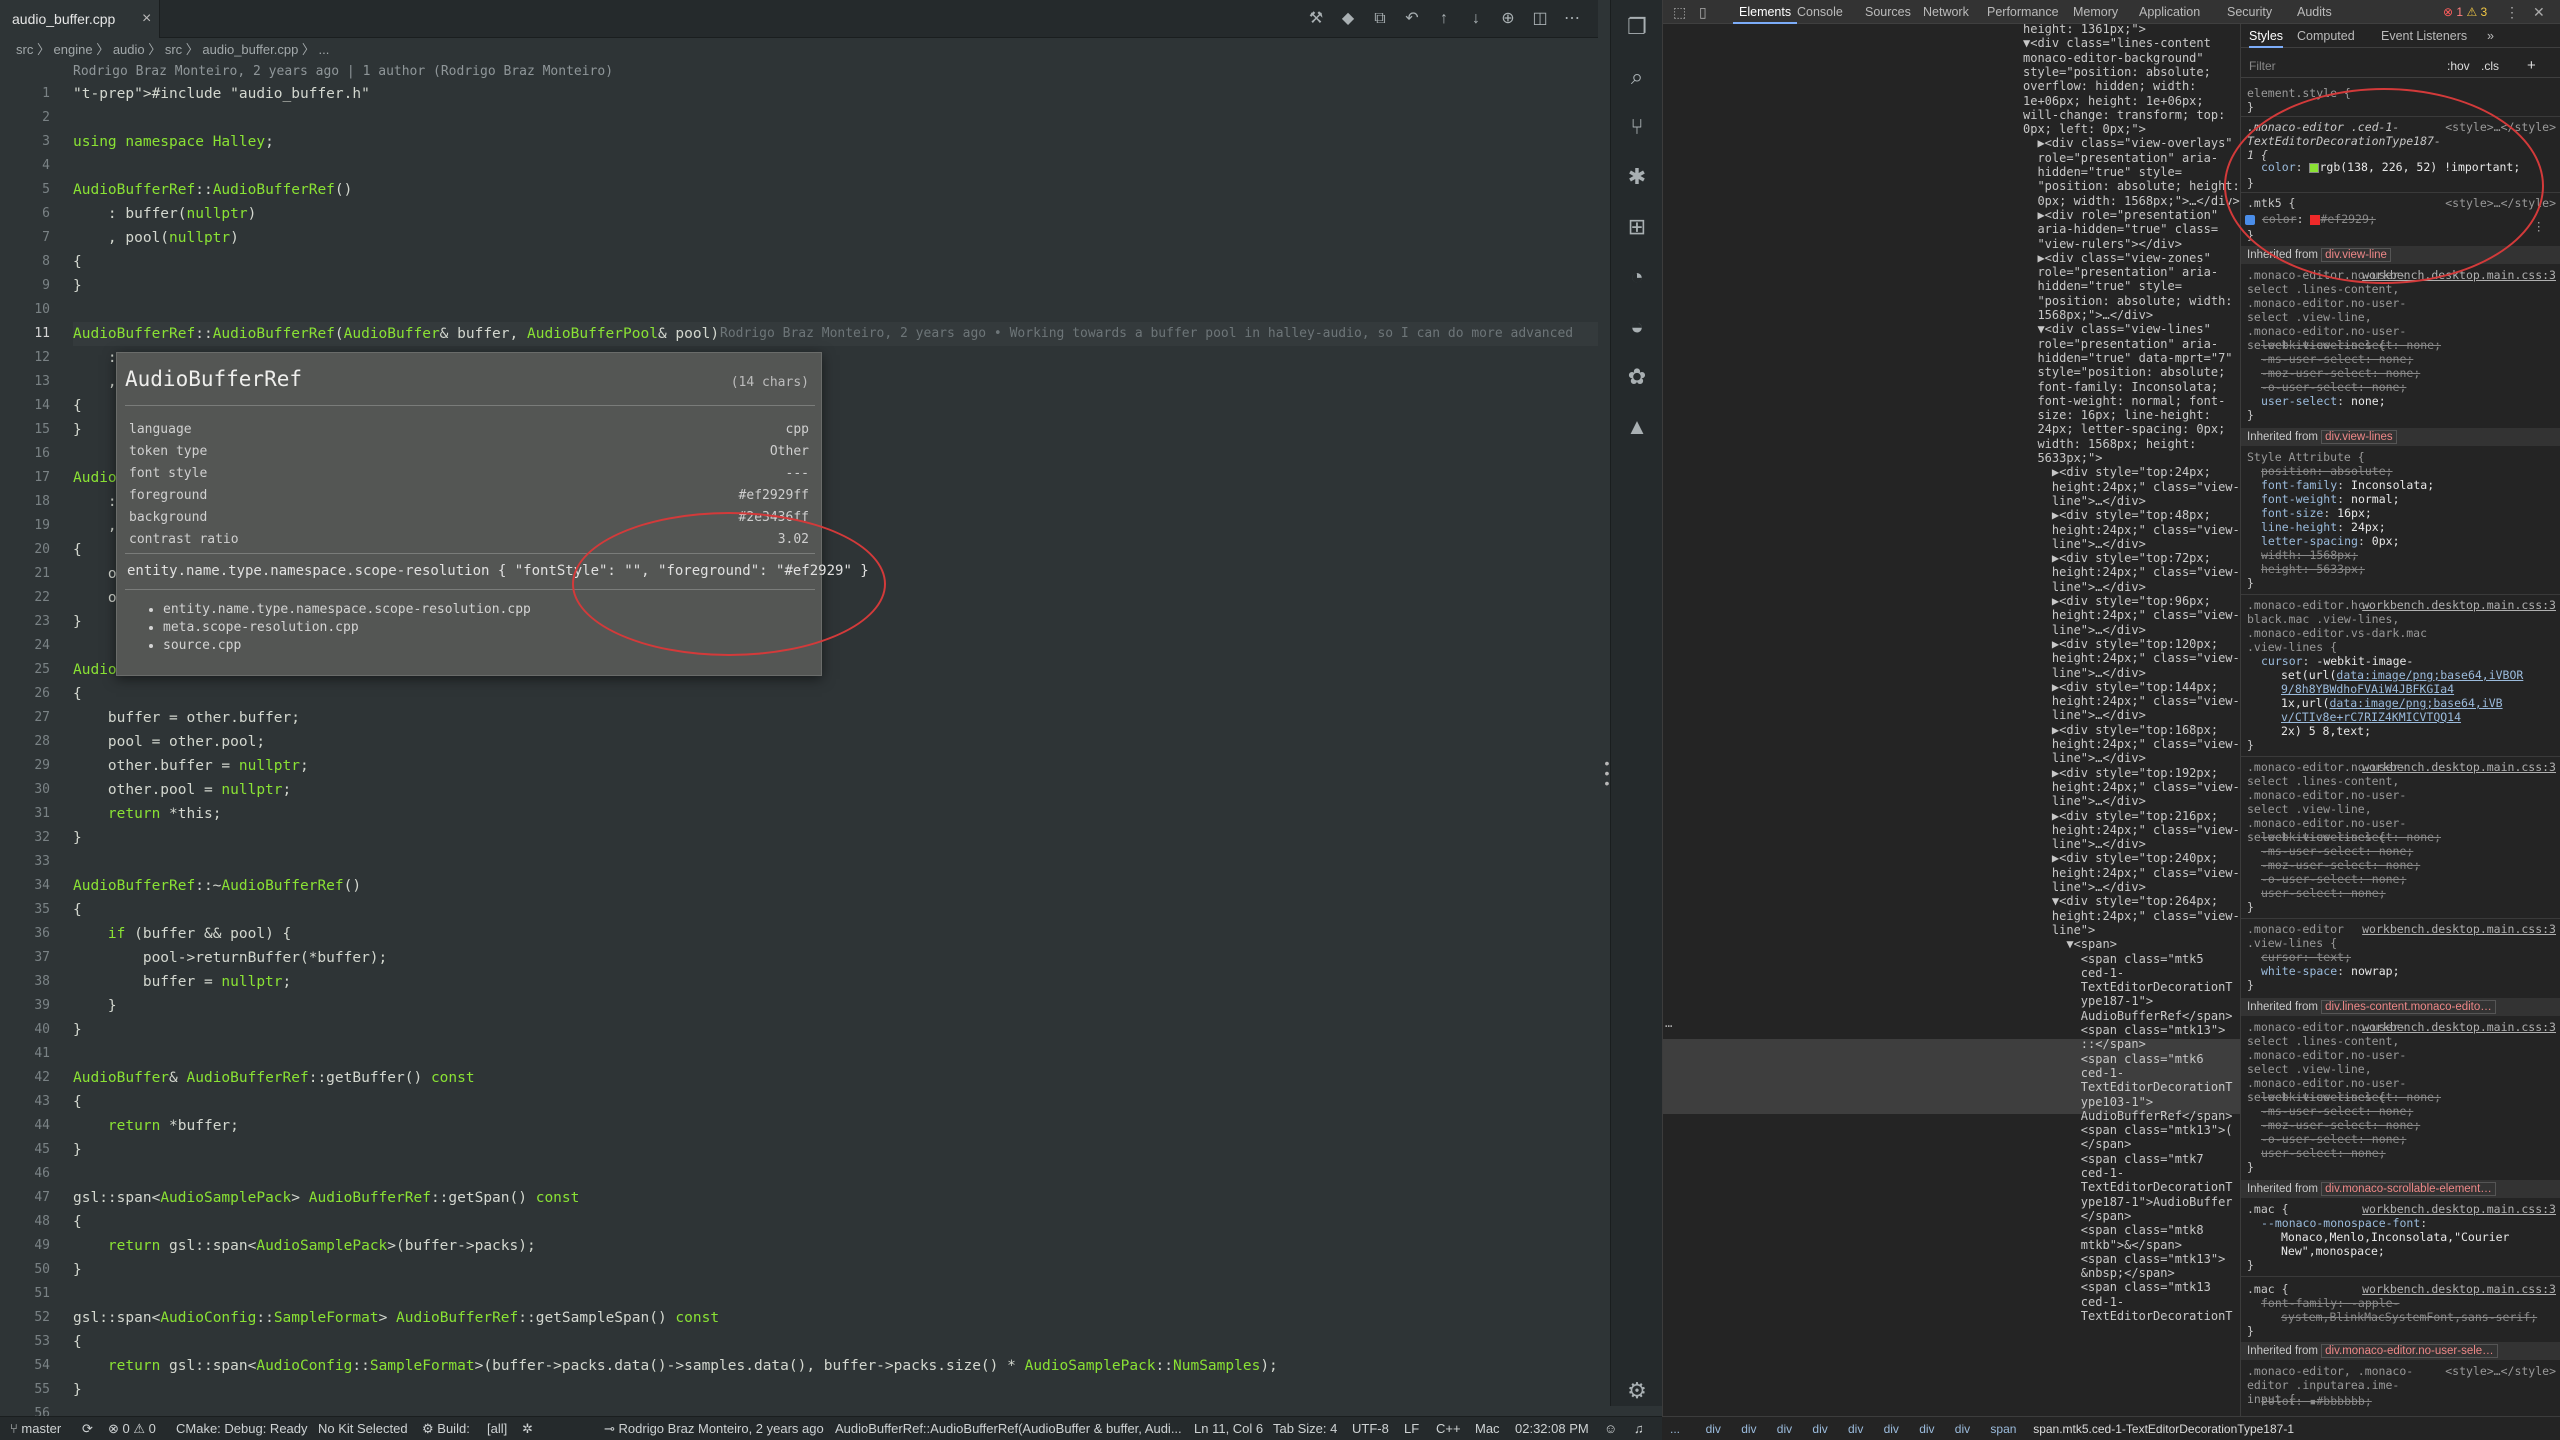 The height and width of the screenshot is (1440, 2560). Describe the element at coordinates (1820, 12) in the screenshot. I see `devtools-tab-console: Console` at that location.